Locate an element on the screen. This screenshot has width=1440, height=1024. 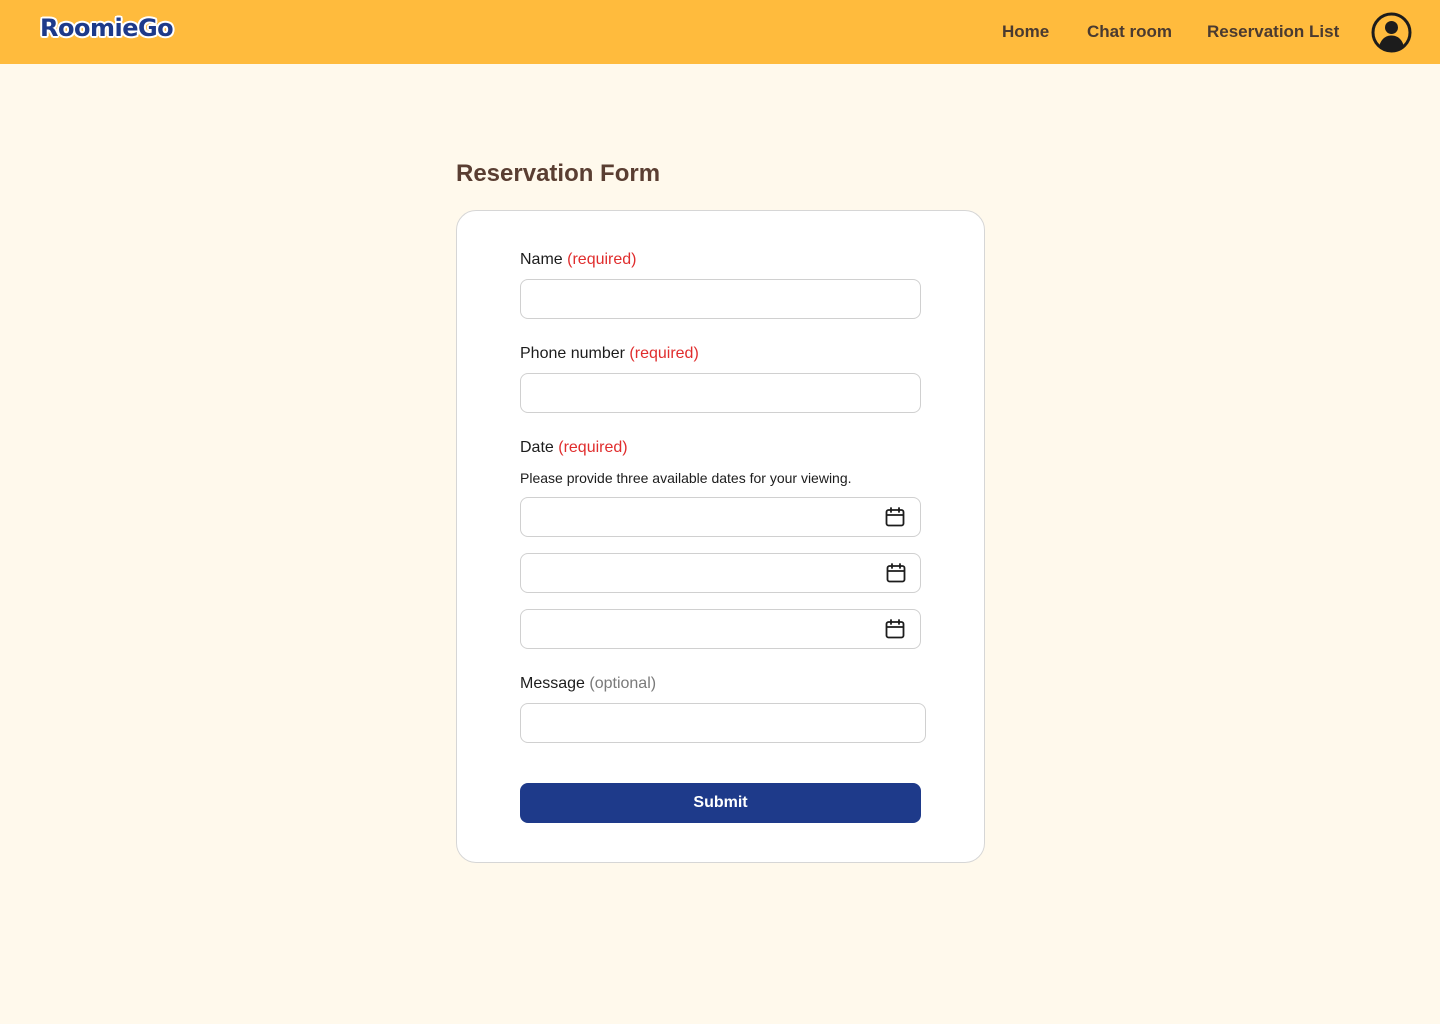
message-input is located at coordinates (723, 723).